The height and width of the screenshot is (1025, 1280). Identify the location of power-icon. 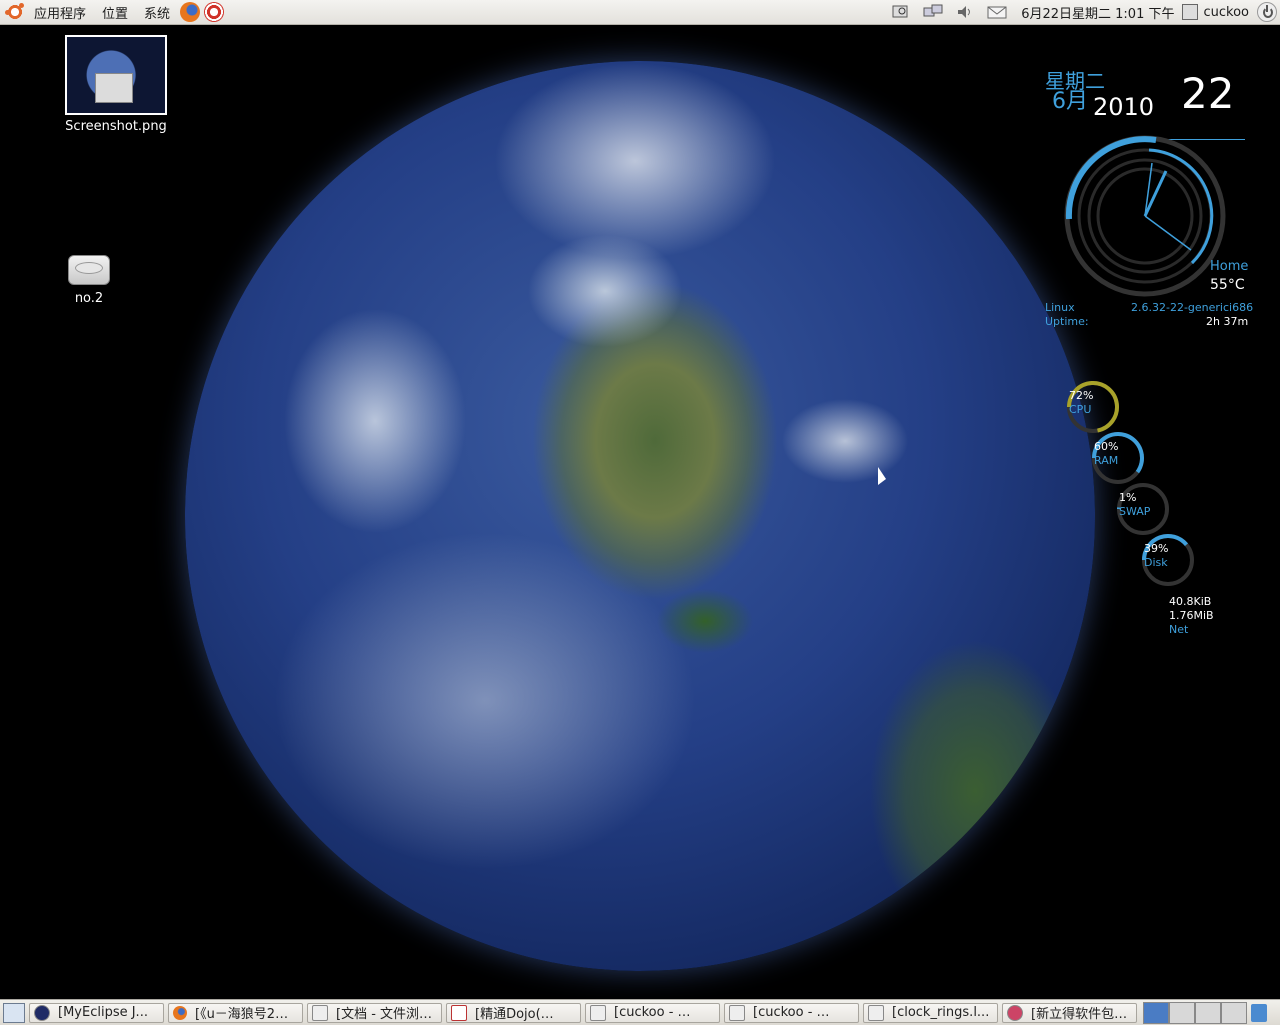
(1267, 12).